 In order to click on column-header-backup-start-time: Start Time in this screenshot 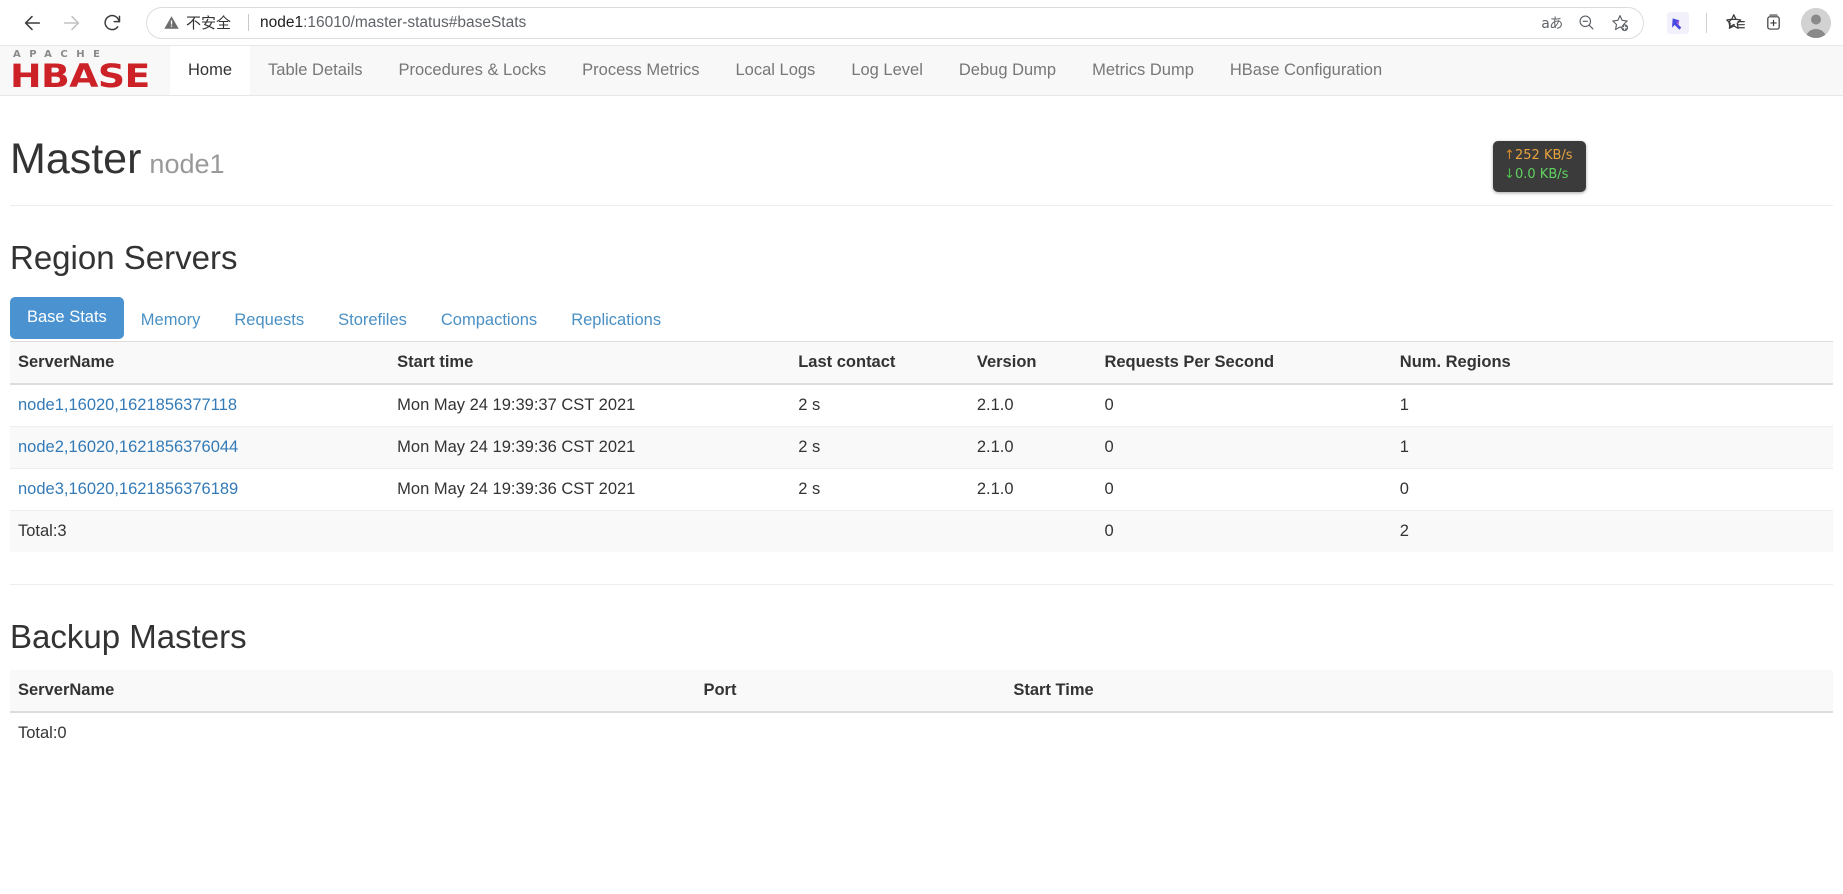, I will do `click(1419, 691)`.